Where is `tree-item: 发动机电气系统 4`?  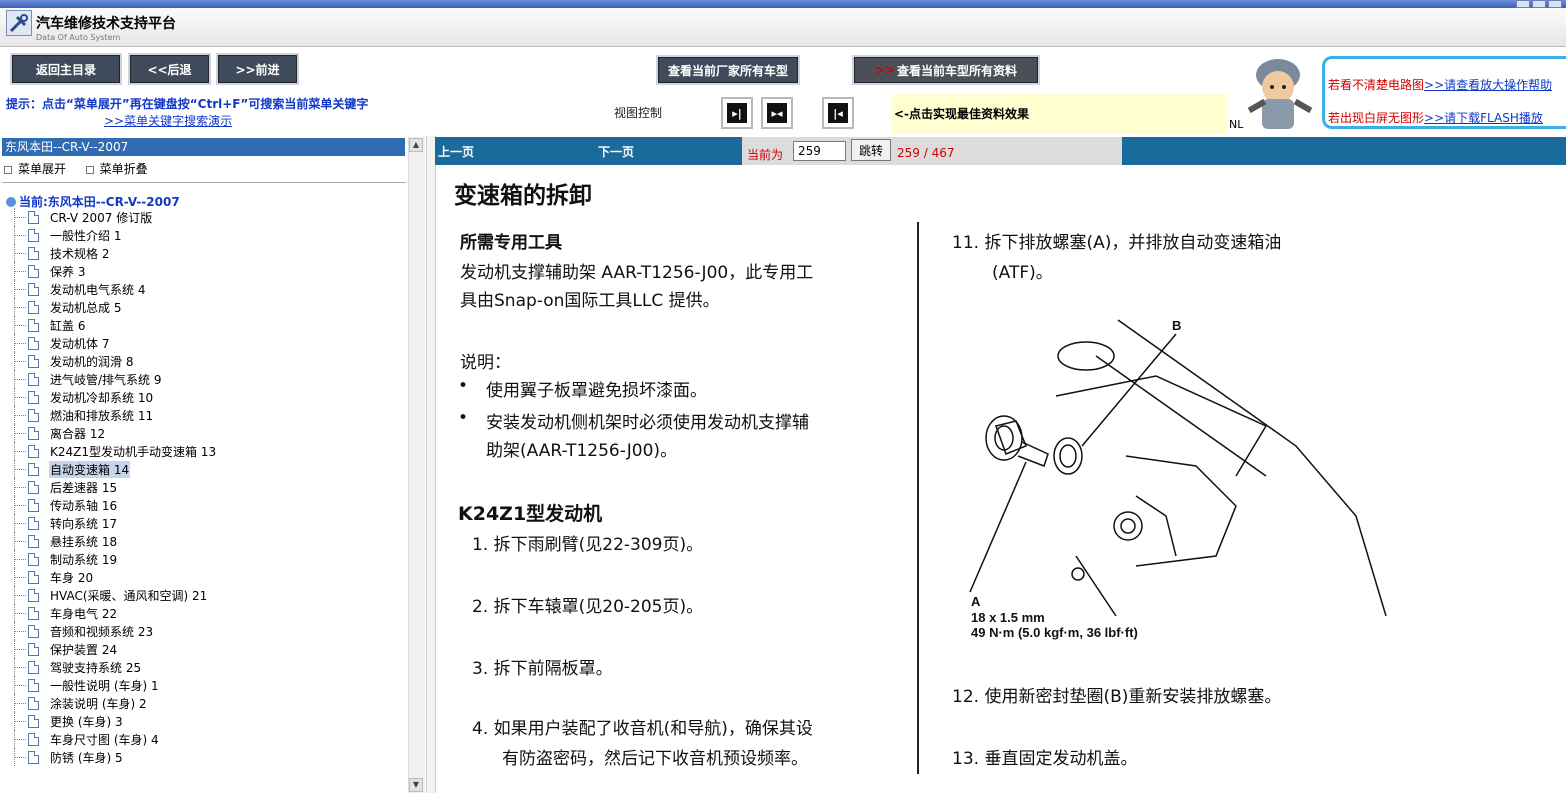 tree-item: 发动机电气系统 4 is located at coordinates (80, 289).